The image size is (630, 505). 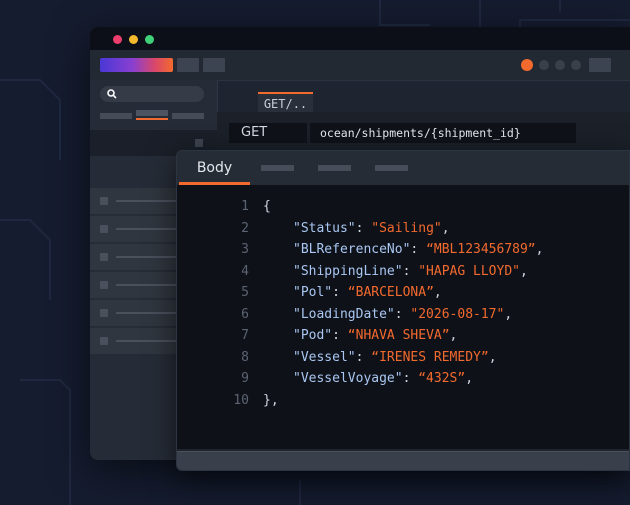 What do you see at coordinates (398, 335) in the screenshot?
I see `json-value: “NHAVA SHEVA”` at bounding box center [398, 335].